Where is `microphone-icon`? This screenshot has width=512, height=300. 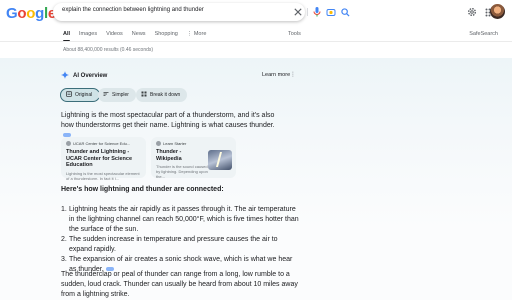 microphone-icon is located at coordinates (317, 12).